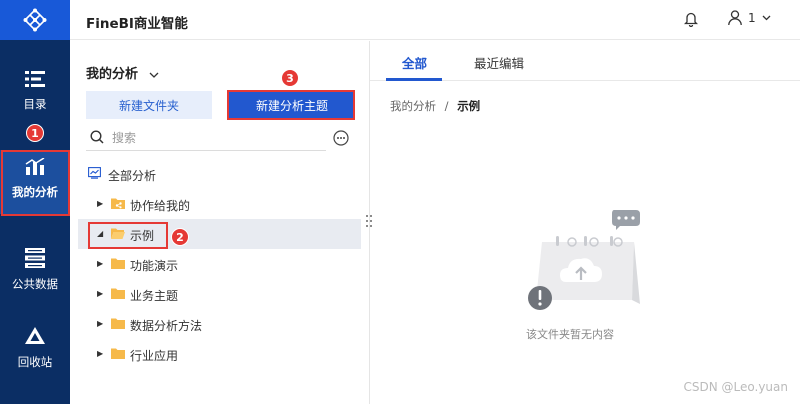 This screenshot has height=404, width=800. I want to click on breadcrumb: 我的分析 / 示例, so click(435, 106).